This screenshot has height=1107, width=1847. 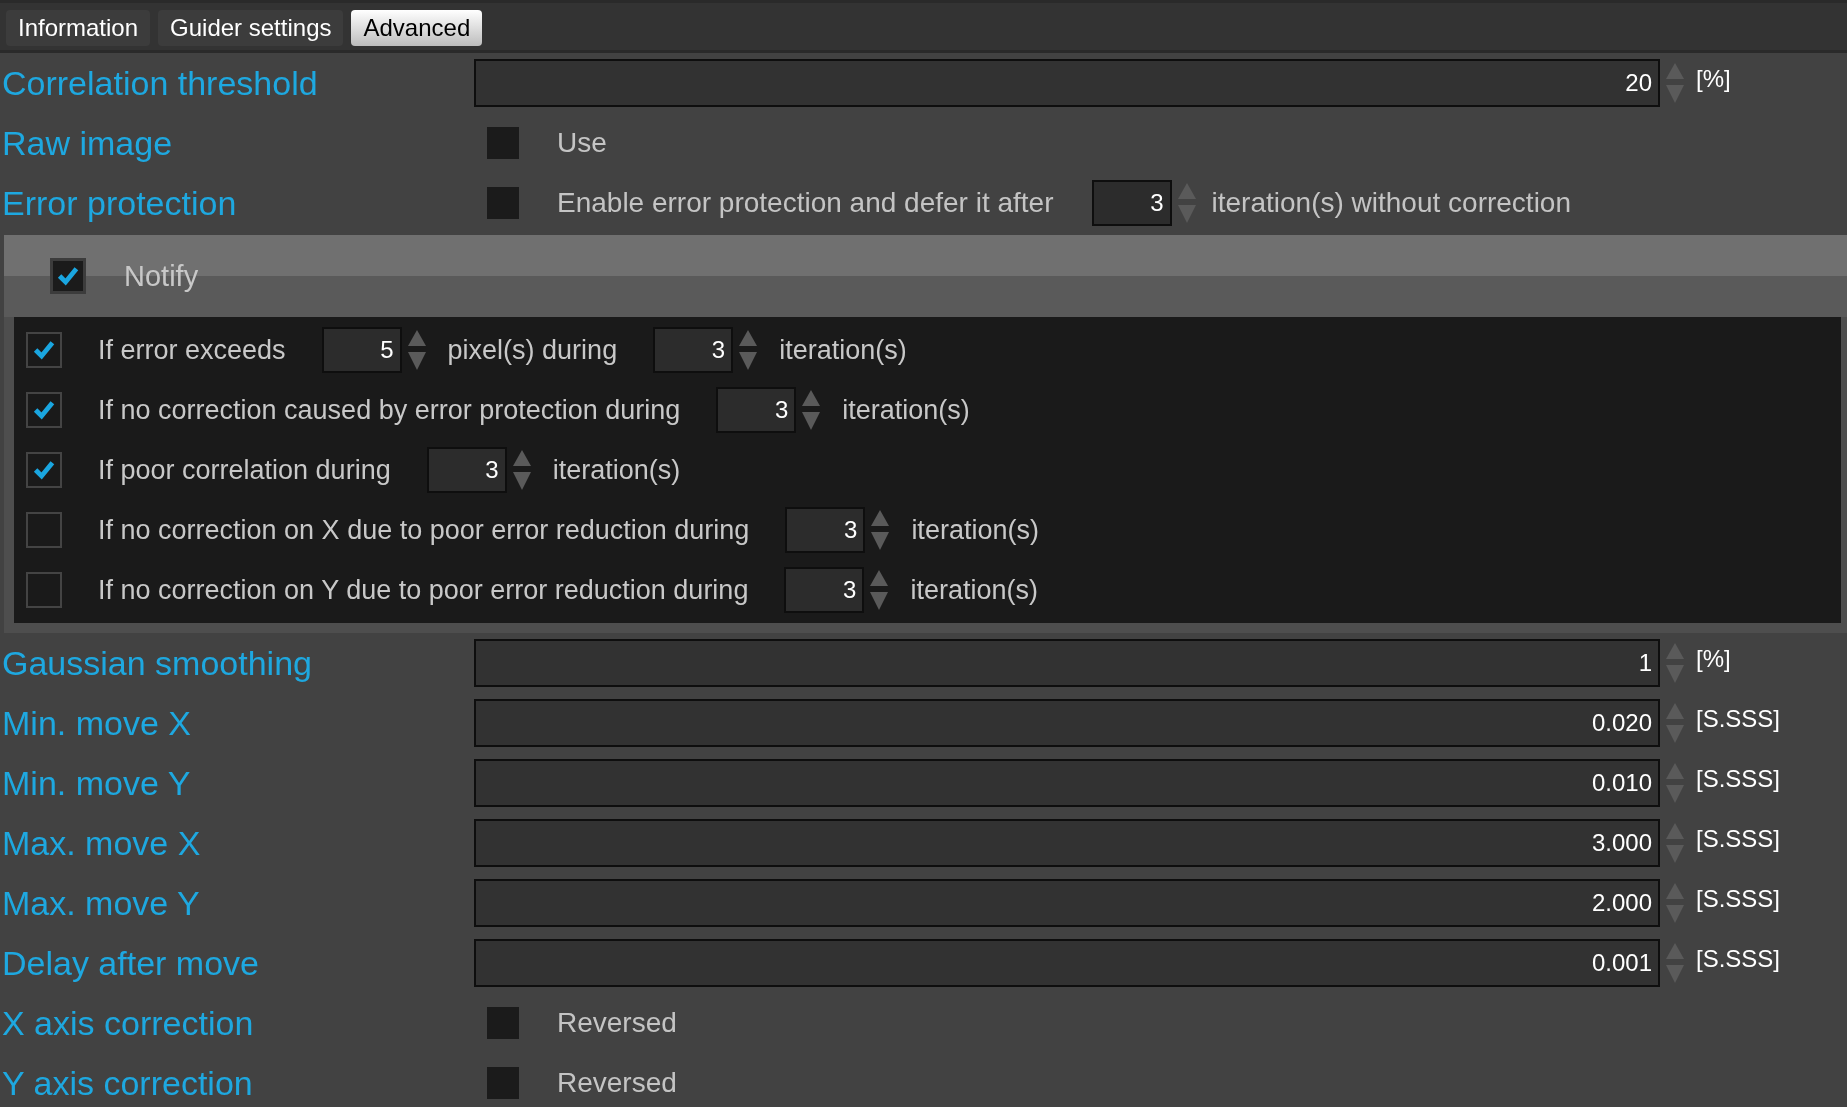 I want to click on number-field: 0.010, so click(x=1067, y=783).